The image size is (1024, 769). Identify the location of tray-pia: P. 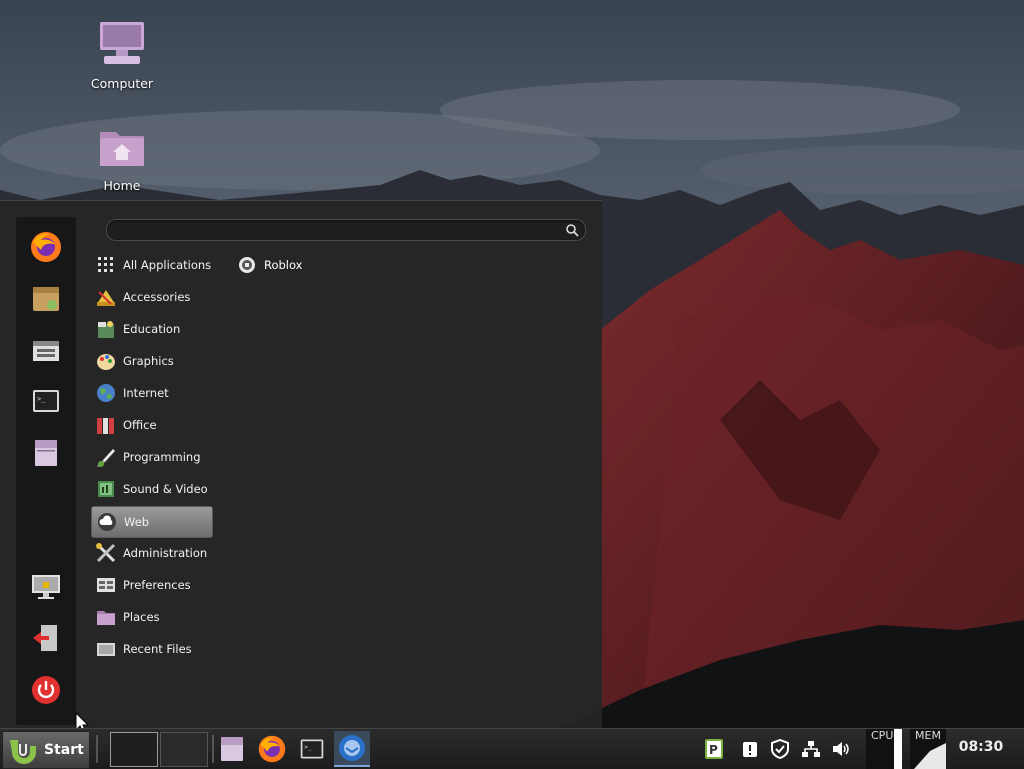
(714, 749).